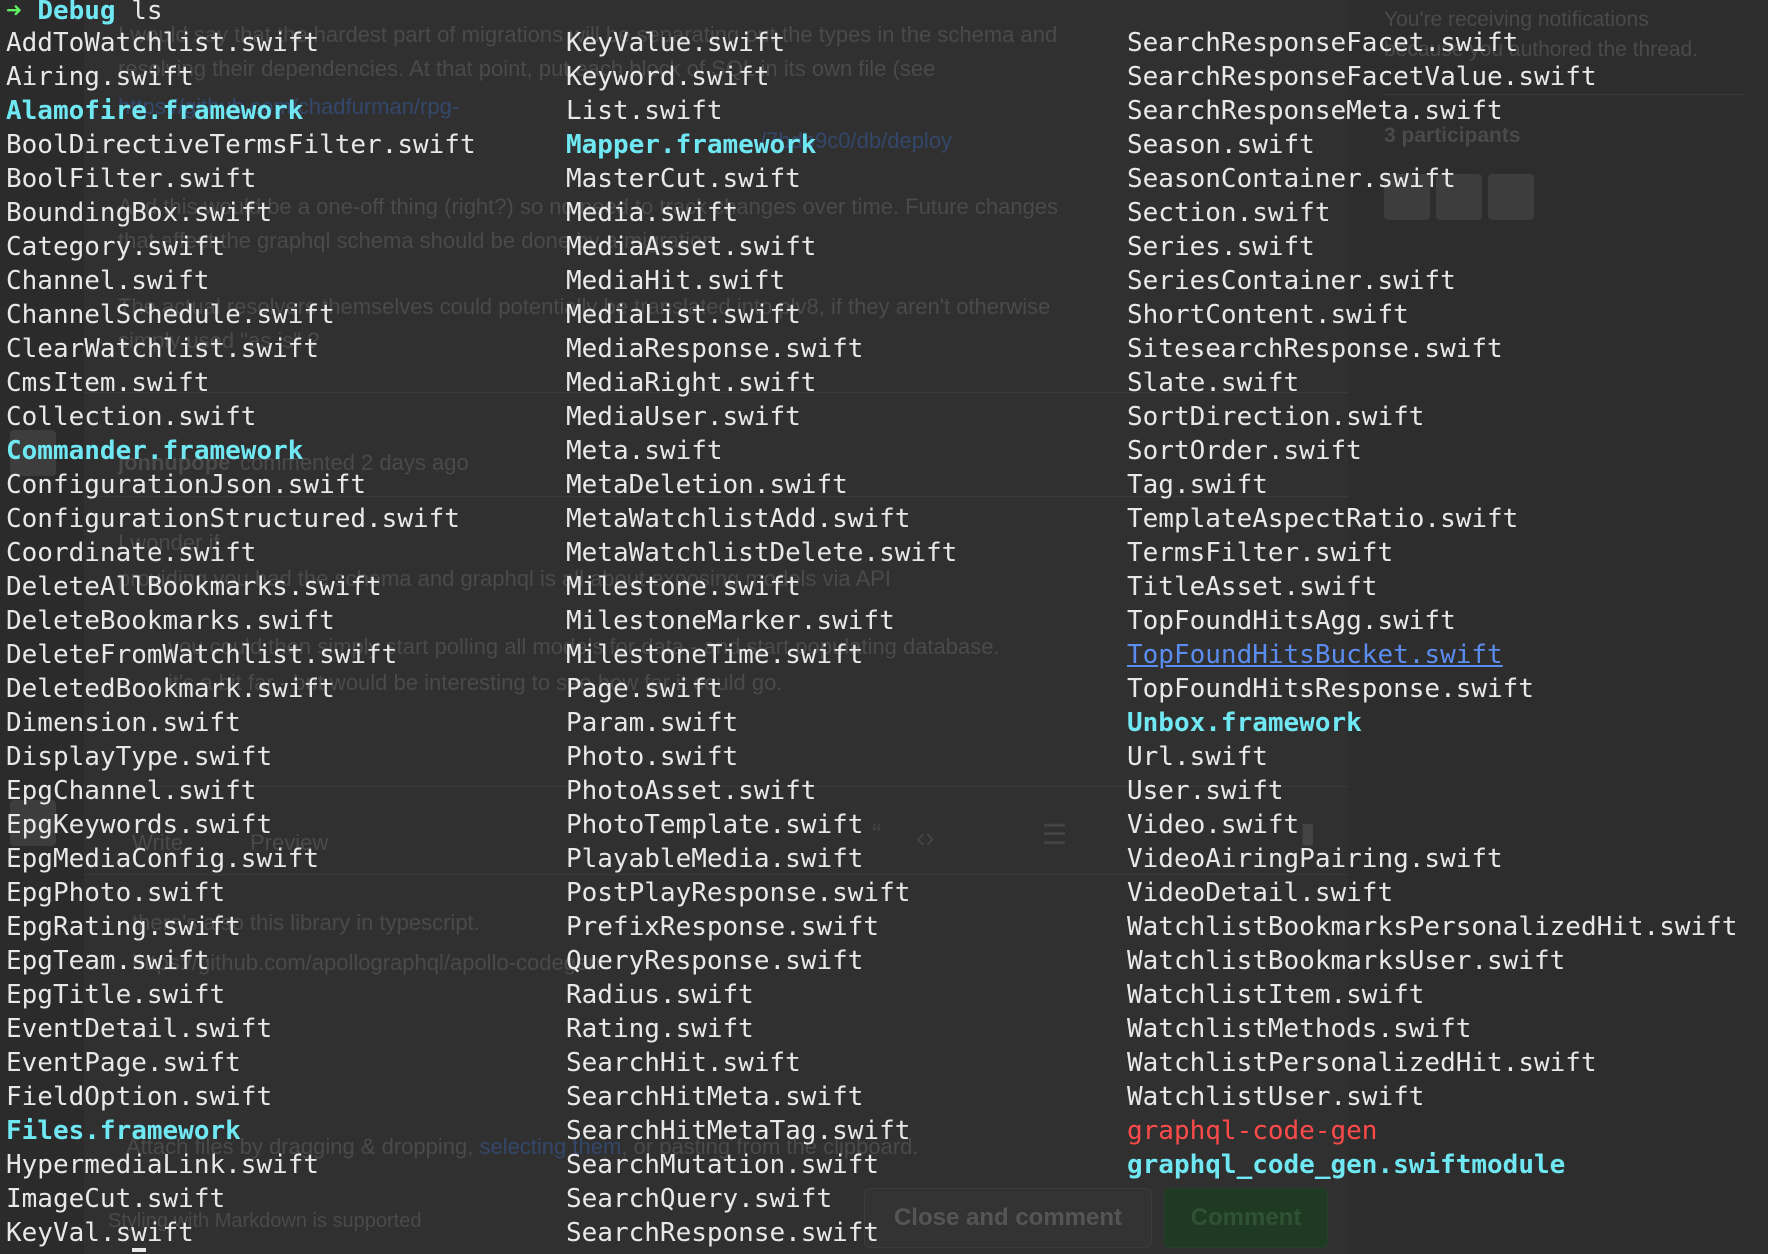  Describe the element at coordinates (676, 43) in the screenshot. I see `file-entry: KeyValue.swift` at that location.